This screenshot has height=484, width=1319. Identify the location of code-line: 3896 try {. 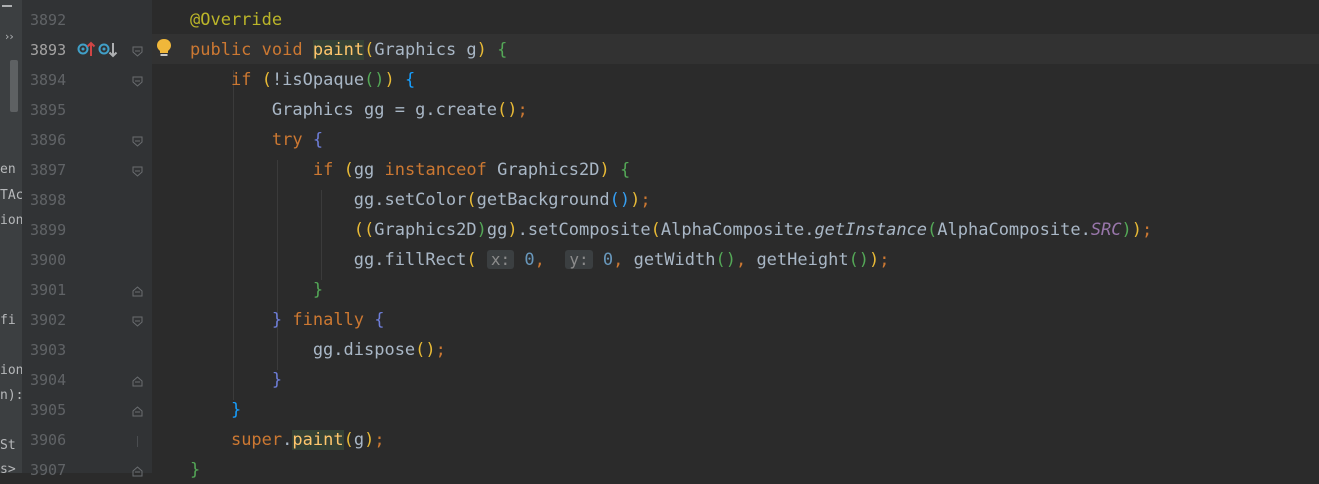
(648, 139).